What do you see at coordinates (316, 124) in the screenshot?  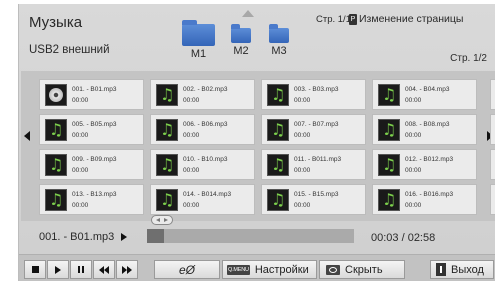 I see `file-name: 007. - B07.mp3` at bounding box center [316, 124].